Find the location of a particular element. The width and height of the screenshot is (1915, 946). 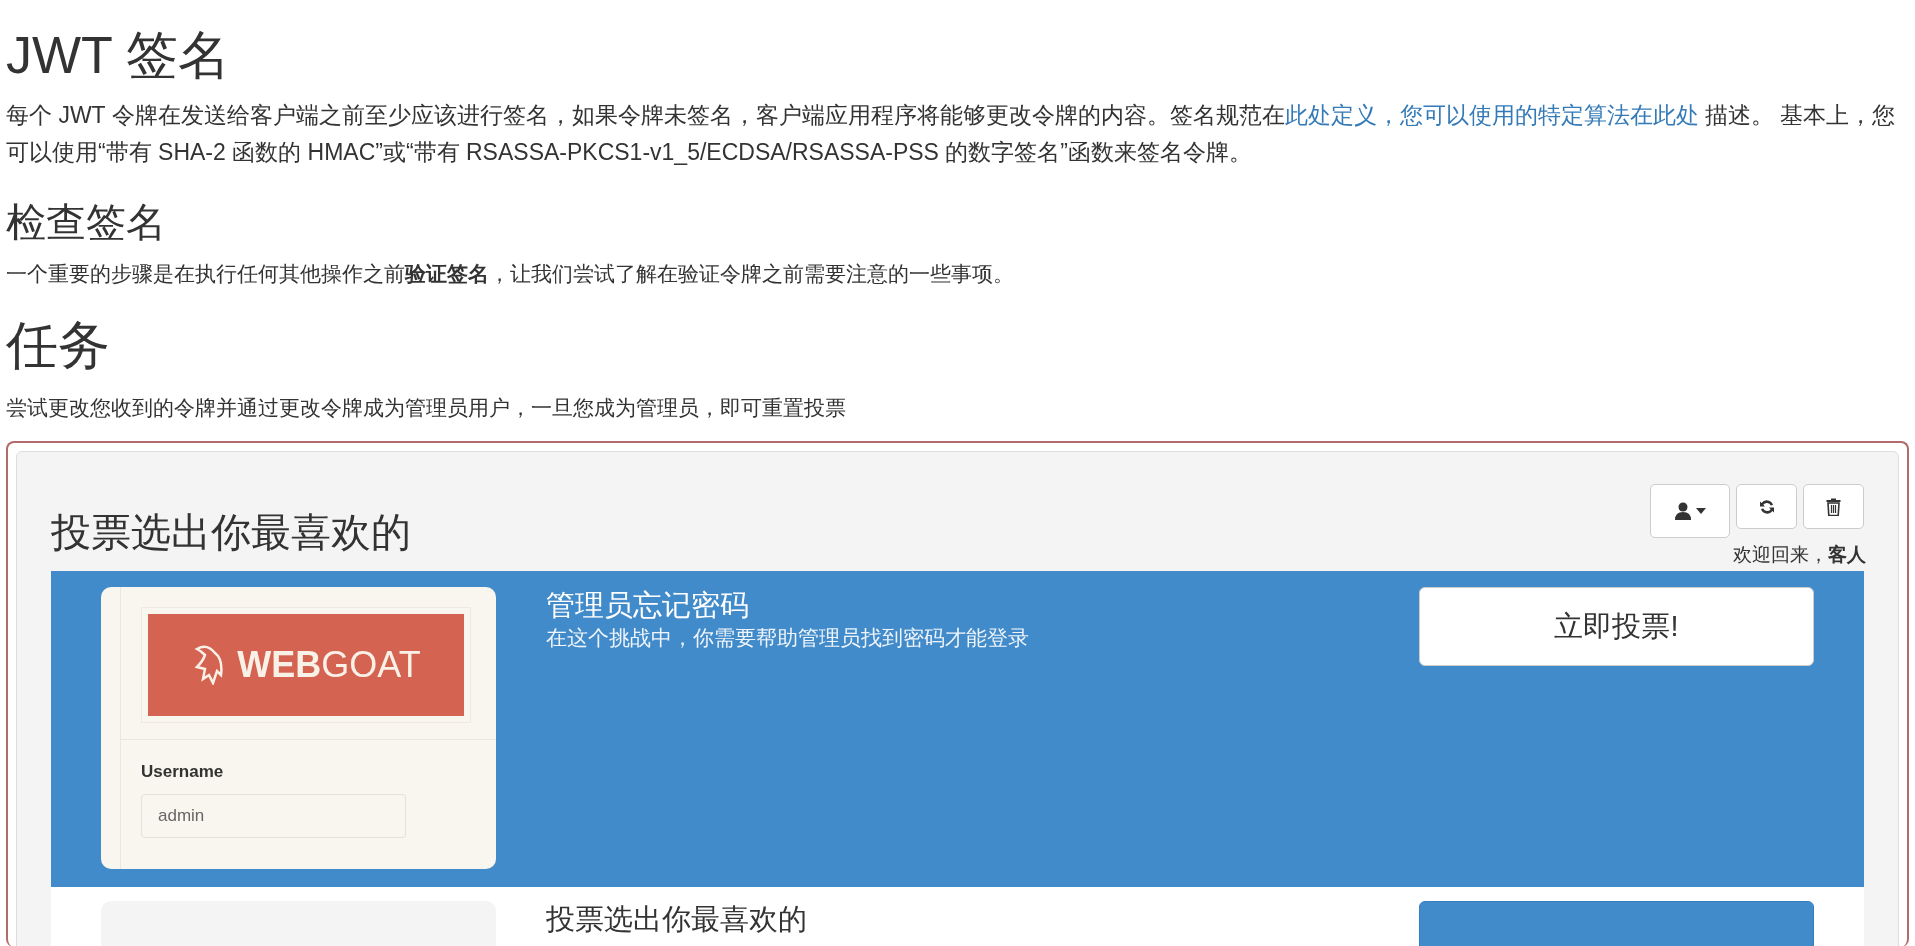

page-title: JWT 签名 is located at coordinates (119, 55).